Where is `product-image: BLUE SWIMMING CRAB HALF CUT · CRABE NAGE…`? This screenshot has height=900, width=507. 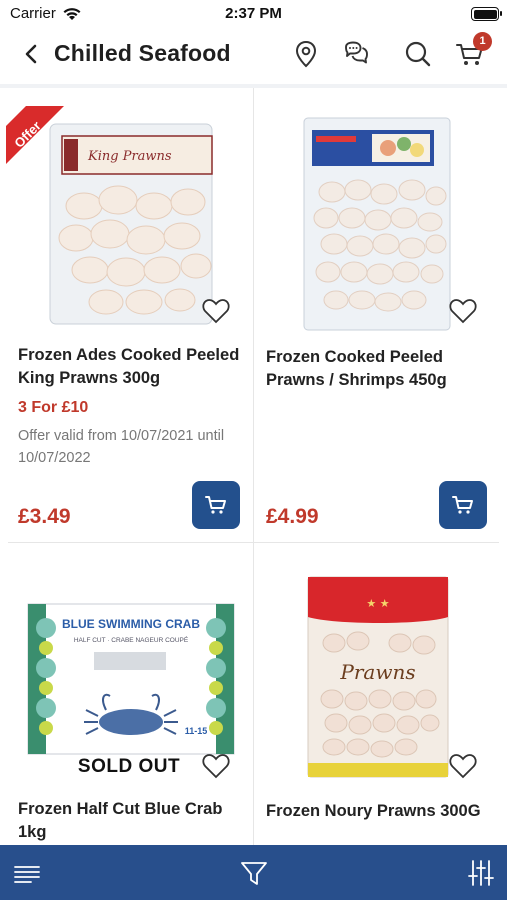 product-image: BLUE SWIMMING CRAB HALF CUT · CRABE NAGE… is located at coordinates (129, 678).